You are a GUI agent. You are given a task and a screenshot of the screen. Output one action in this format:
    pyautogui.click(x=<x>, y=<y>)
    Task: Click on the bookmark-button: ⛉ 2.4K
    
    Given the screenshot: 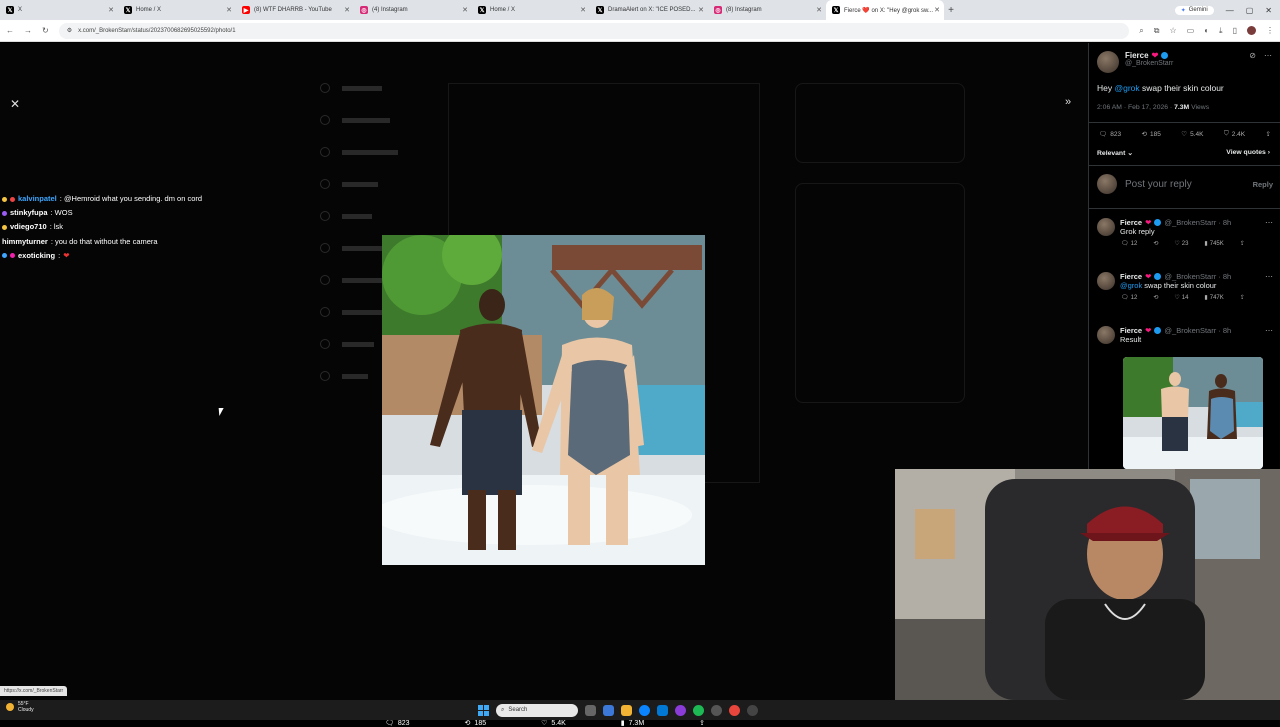 What is the action you would take?
    pyautogui.click(x=1234, y=134)
    